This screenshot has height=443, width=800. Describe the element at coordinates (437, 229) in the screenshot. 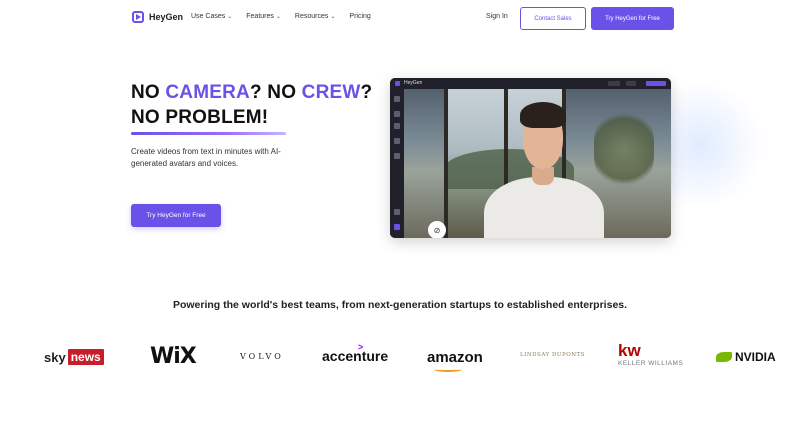

I see `mute-toggle-icon: ⊘` at that location.